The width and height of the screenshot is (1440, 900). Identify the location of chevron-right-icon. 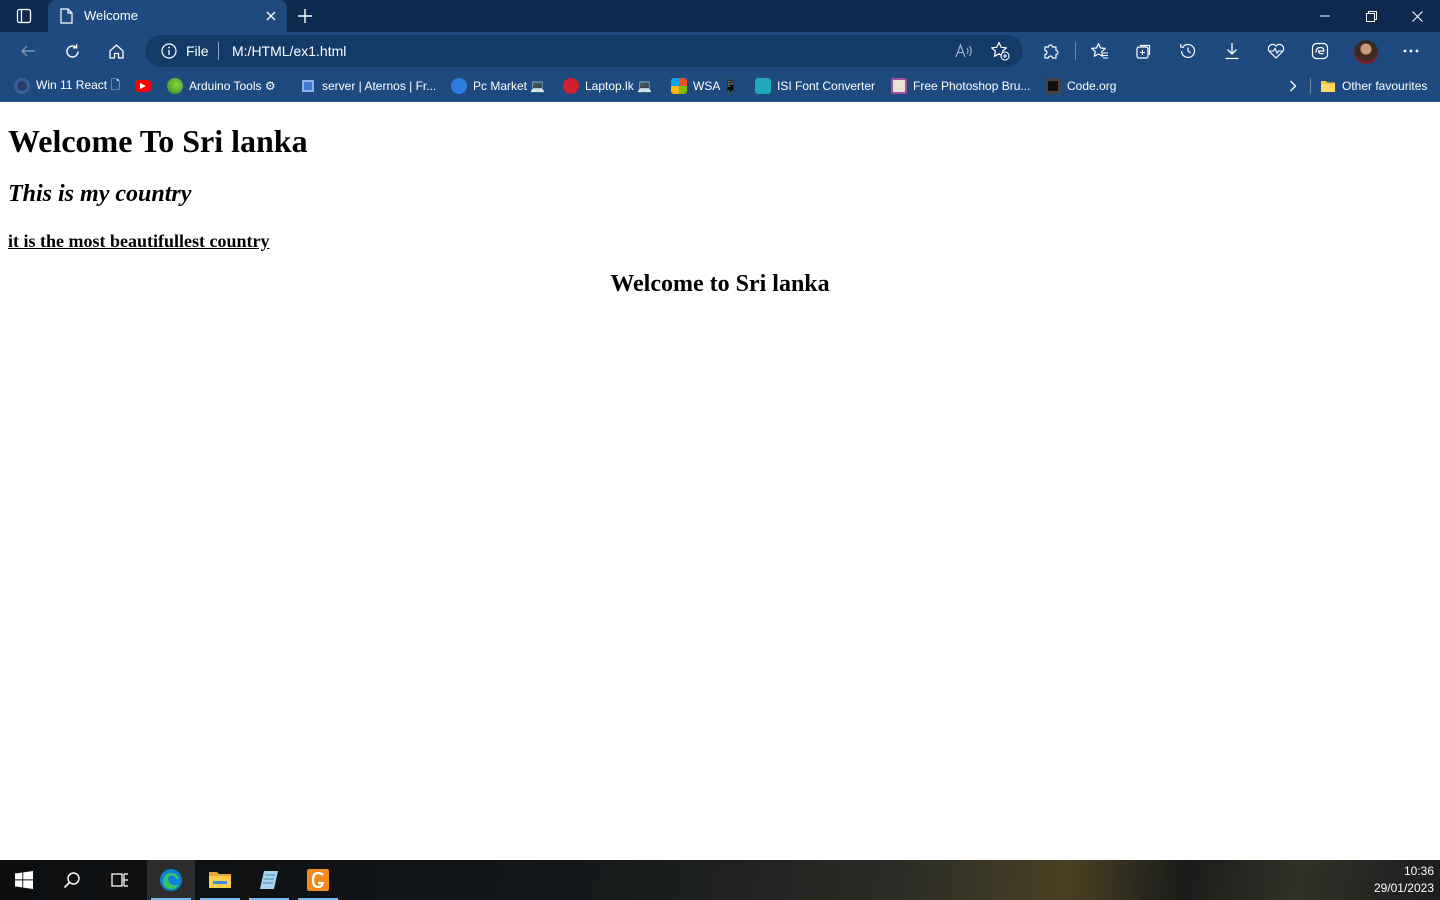
(1293, 86).